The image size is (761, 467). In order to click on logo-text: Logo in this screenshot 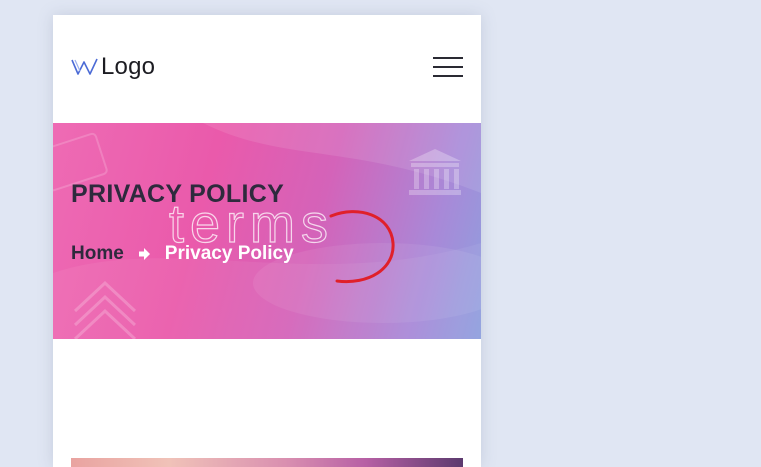, I will do `click(128, 66)`.